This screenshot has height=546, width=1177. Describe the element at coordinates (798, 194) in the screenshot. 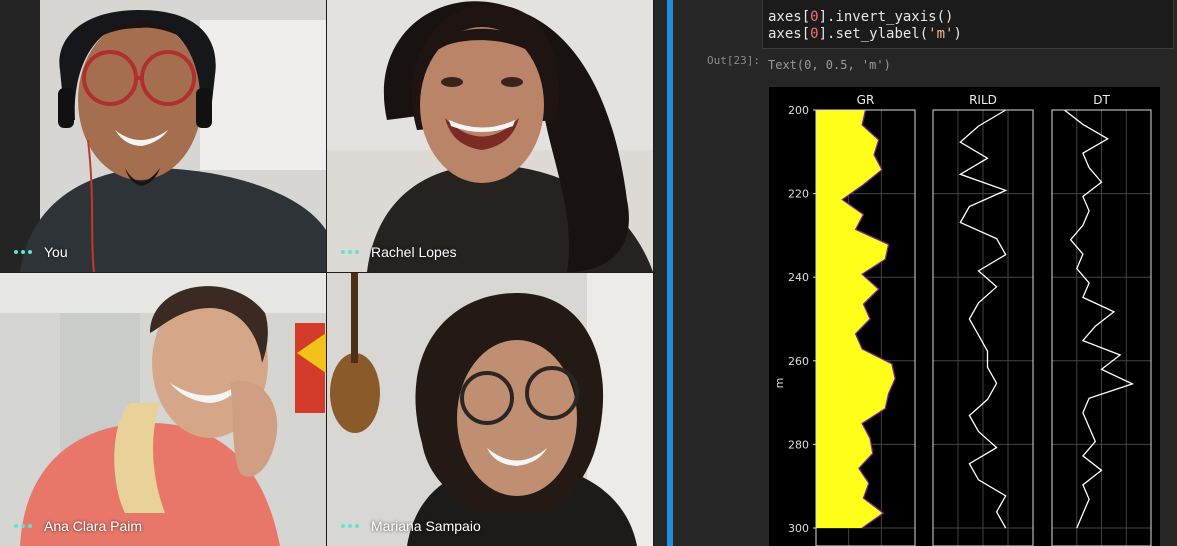

I see `y-tick-label: 220` at that location.